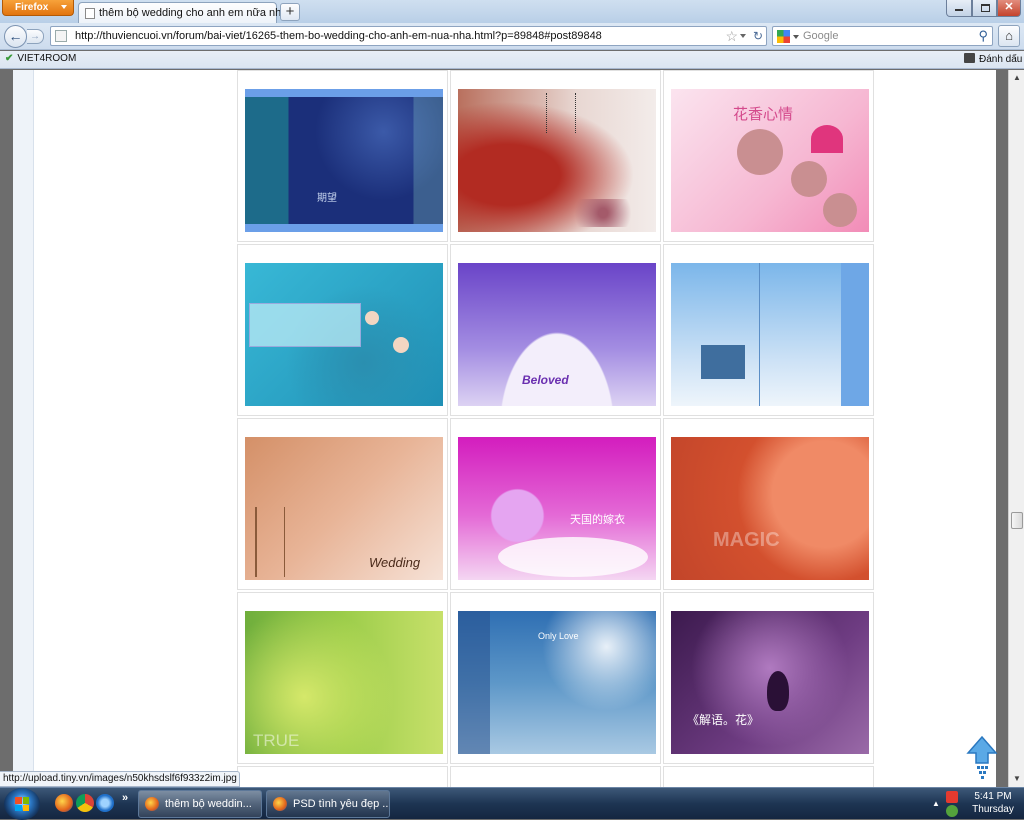  Describe the element at coordinates (558, 636) in the screenshot. I see `thumbnail-text-11: Only Love` at that location.